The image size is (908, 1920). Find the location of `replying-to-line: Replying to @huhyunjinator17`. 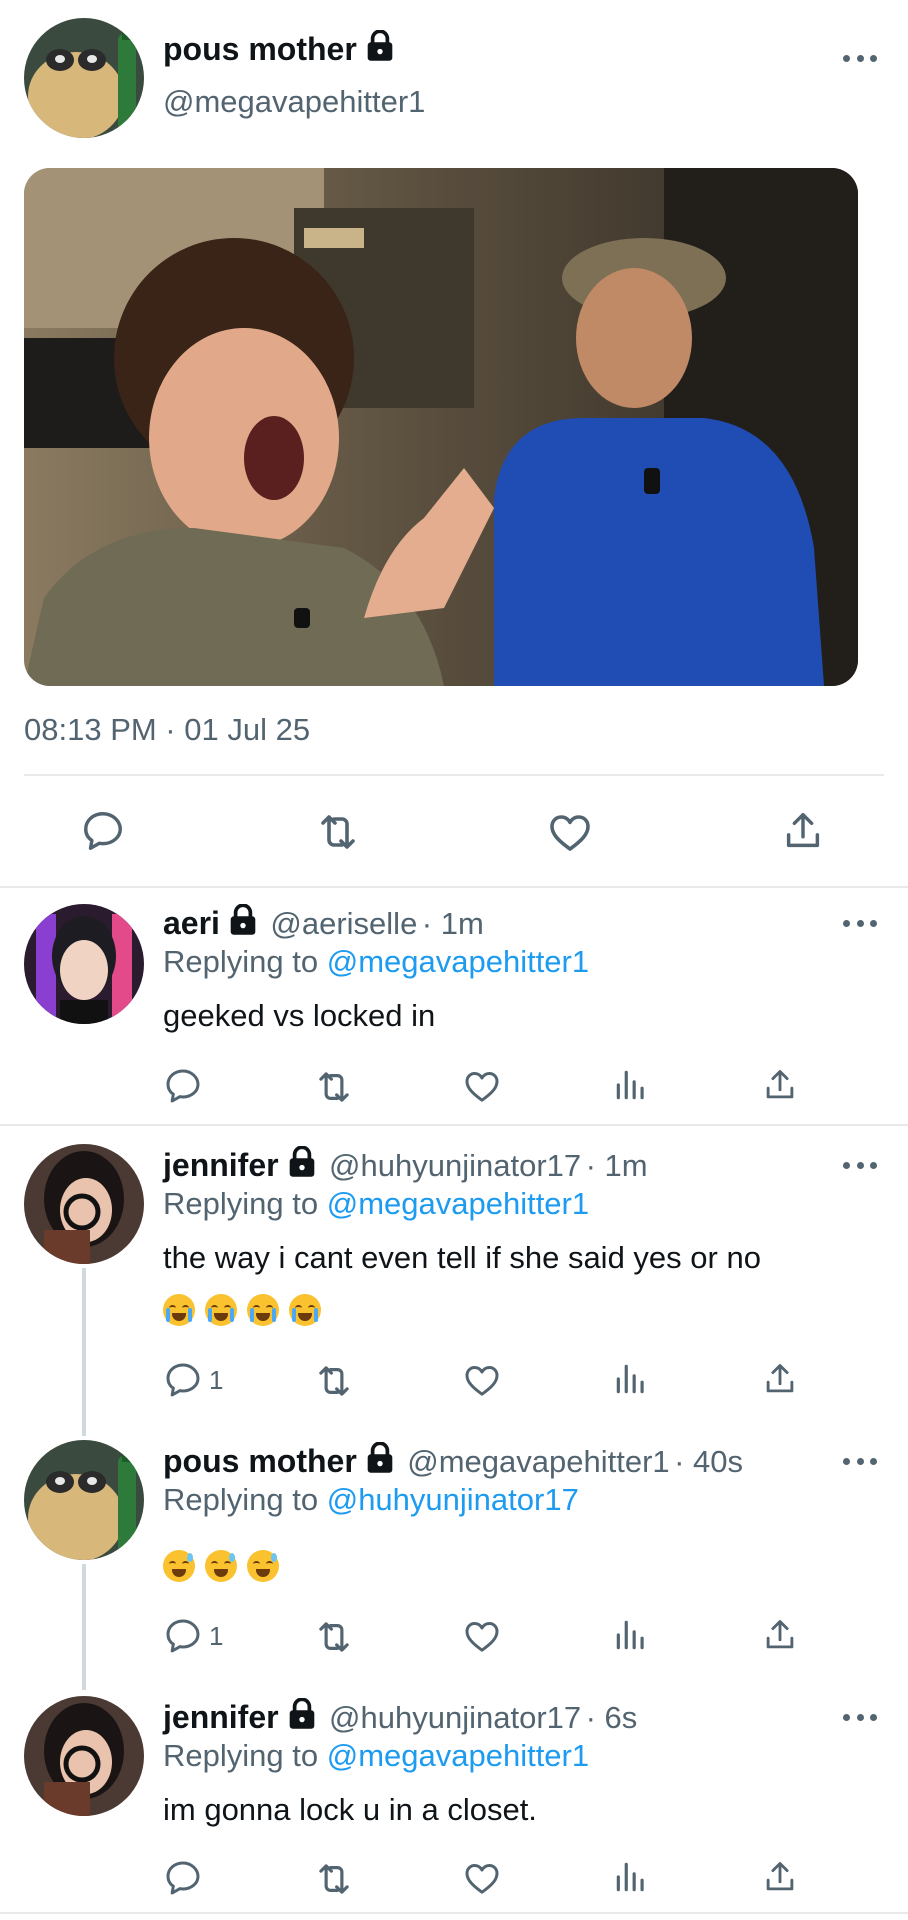

replying-to-line: Replying to @huhyunjinator17 is located at coordinates (371, 1500).